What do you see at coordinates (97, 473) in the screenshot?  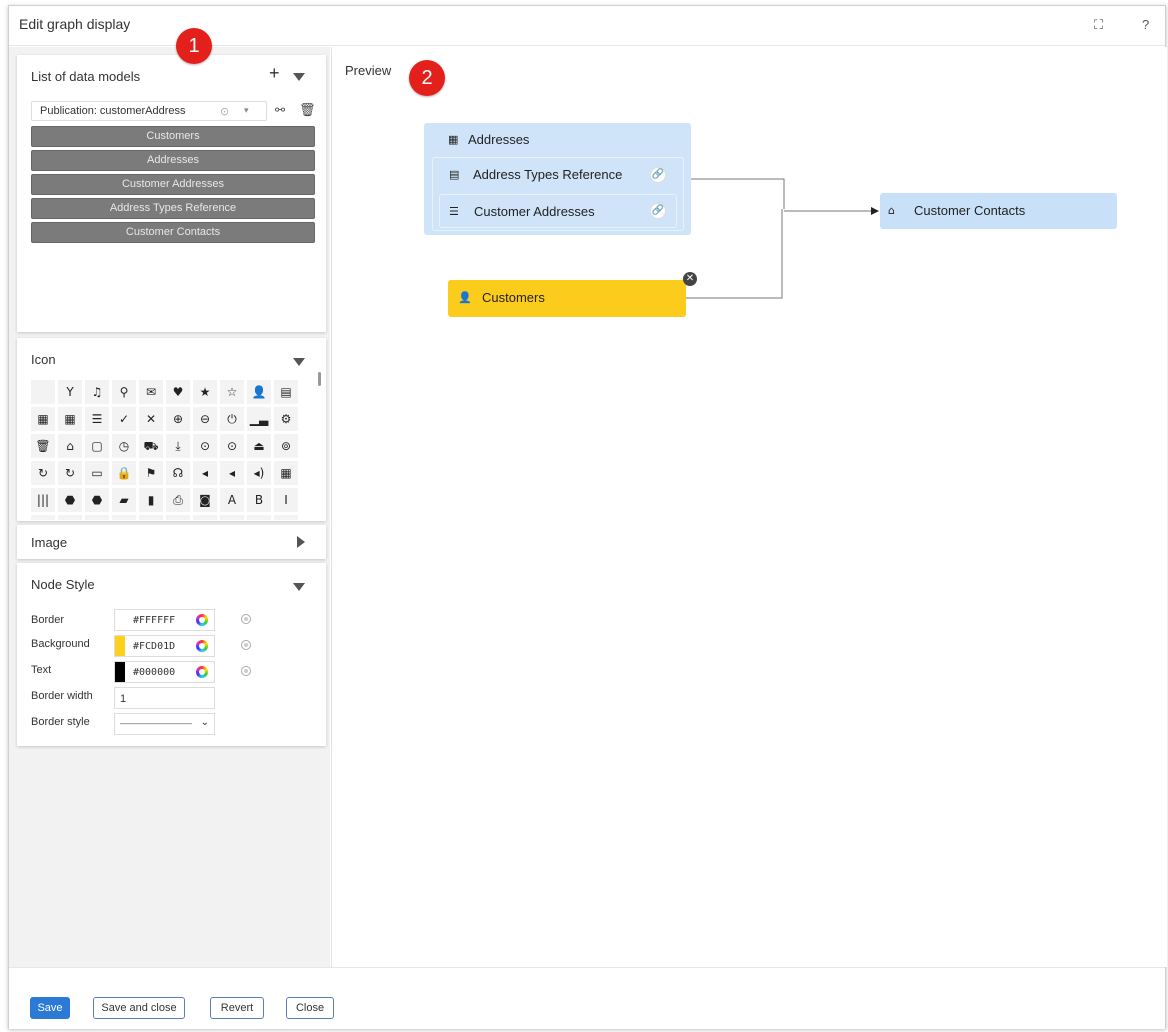 I see `icon-option: ▭` at bounding box center [97, 473].